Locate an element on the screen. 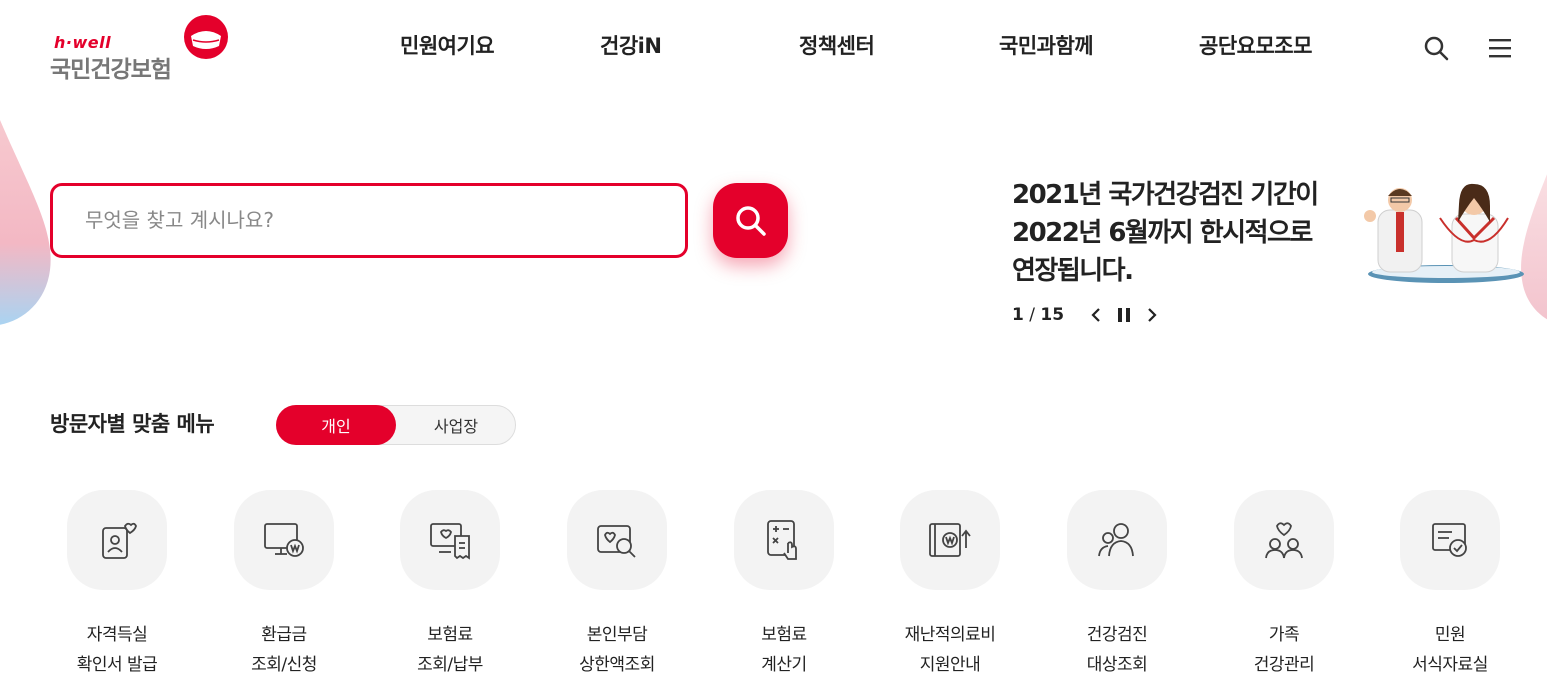 The width and height of the screenshot is (1547, 694). banner-current-page: 1 is located at coordinates (1018, 315).